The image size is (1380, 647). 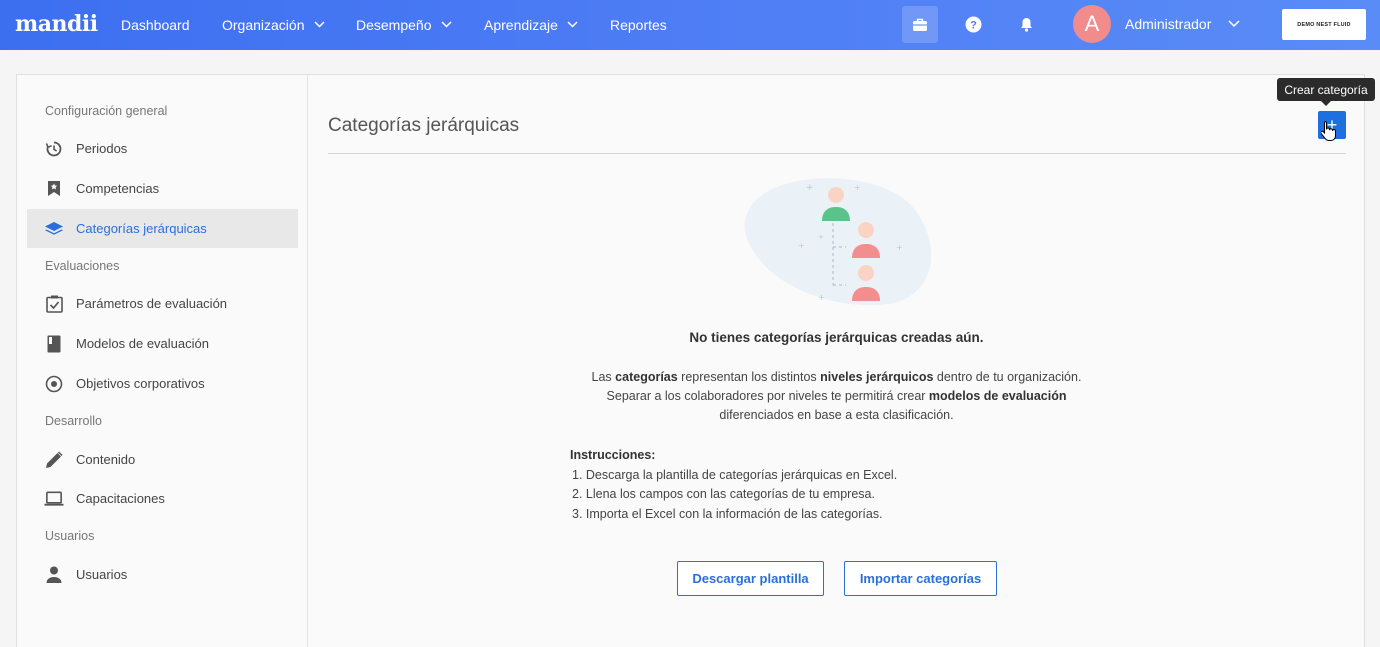 What do you see at coordinates (140, 383) in the screenshot?
I see `sidebar-item-label: Objetivos corporativos` at bounding box center [140, 383].